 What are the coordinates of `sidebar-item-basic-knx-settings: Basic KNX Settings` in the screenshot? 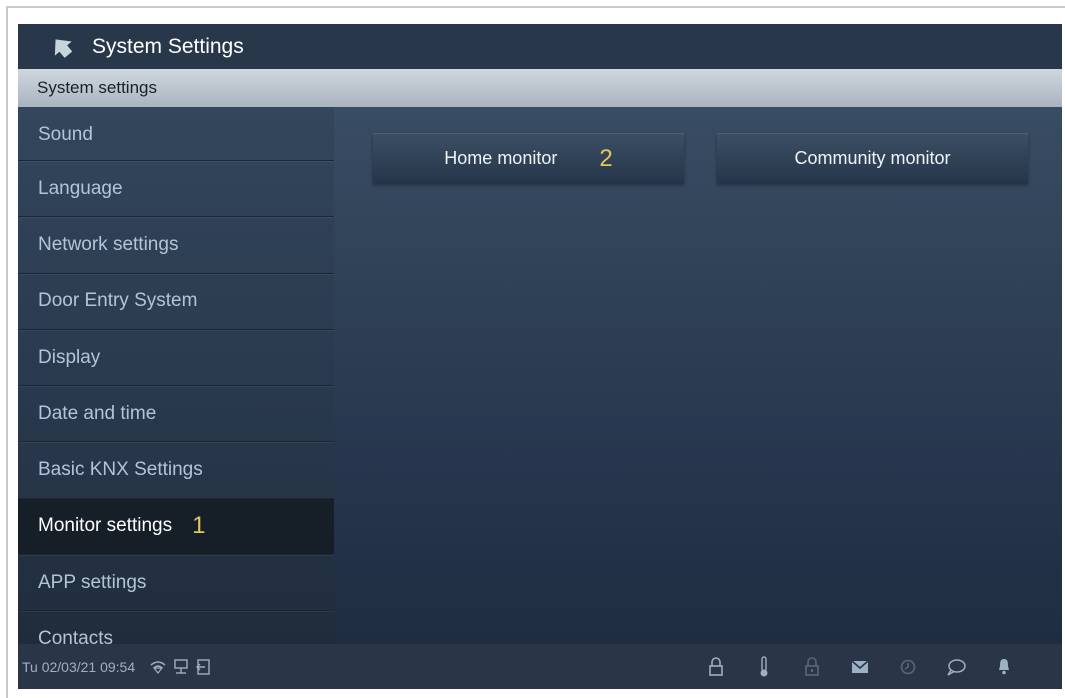 It's located at (176, 470).